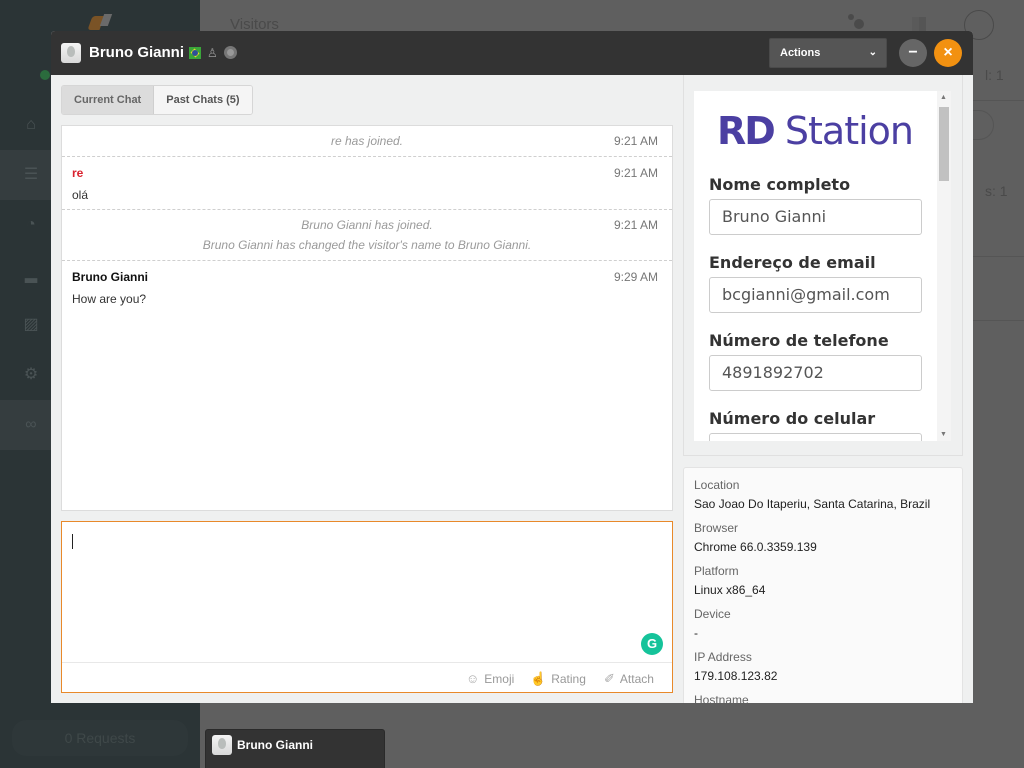 This screenshot has width=1024, height=768. What do you see at coordinates (31, 374) in the screenshot?
I see `gear-icon: ⚙` at bounding box center [31, 374].